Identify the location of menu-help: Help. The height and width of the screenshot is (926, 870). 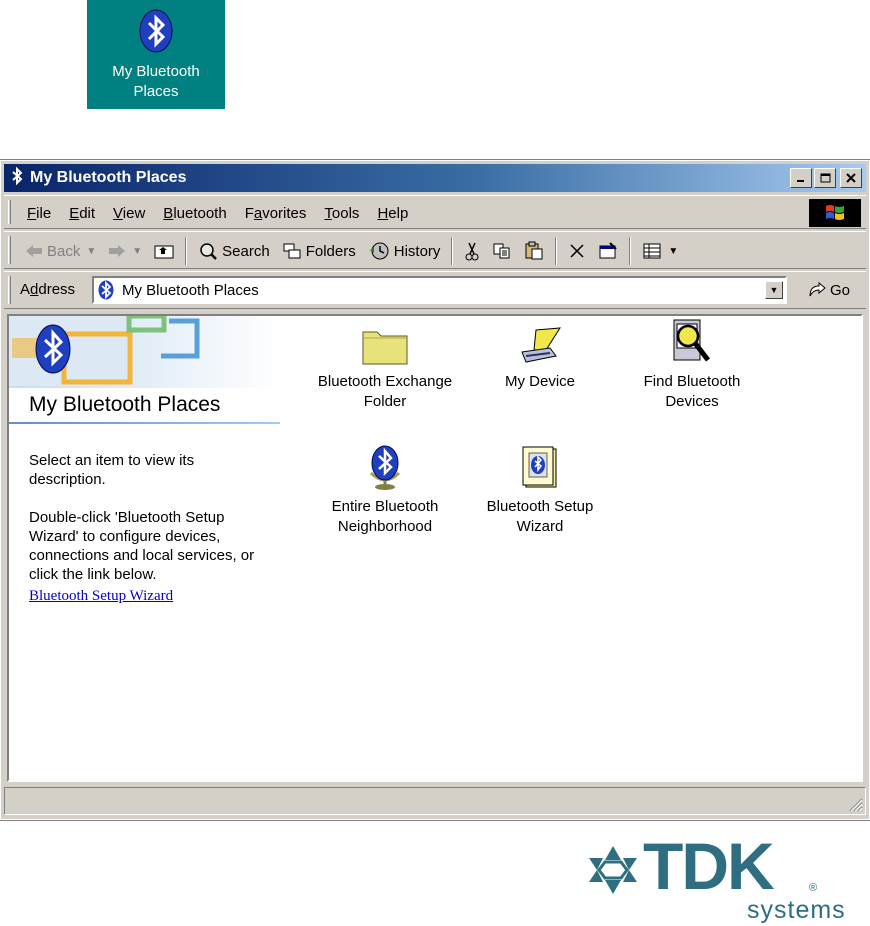
(392, 213).